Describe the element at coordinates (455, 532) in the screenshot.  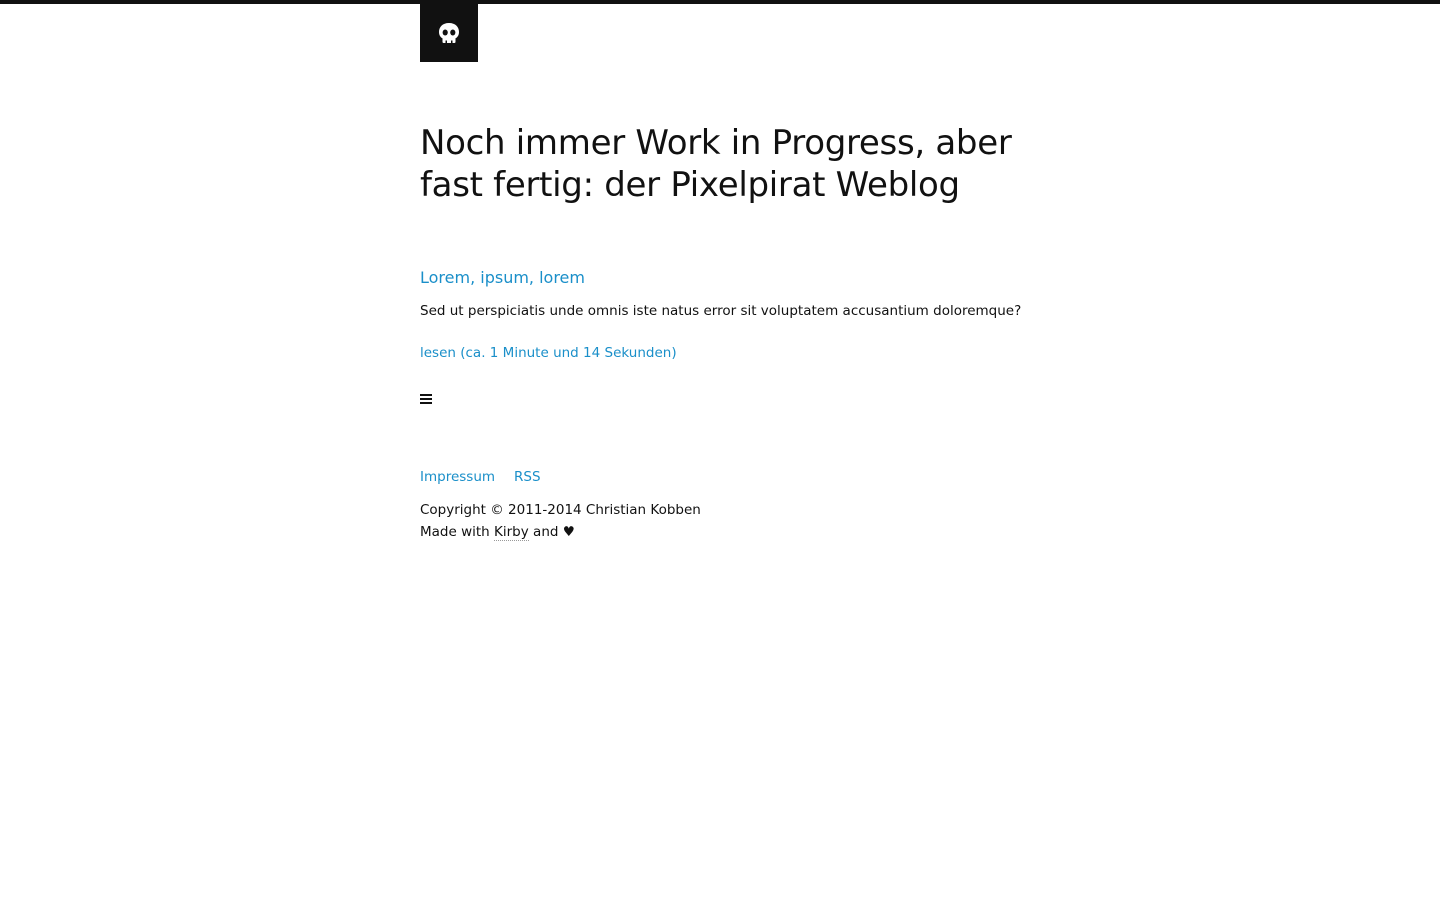
I see `made-with-prefix: Made with` at that location.